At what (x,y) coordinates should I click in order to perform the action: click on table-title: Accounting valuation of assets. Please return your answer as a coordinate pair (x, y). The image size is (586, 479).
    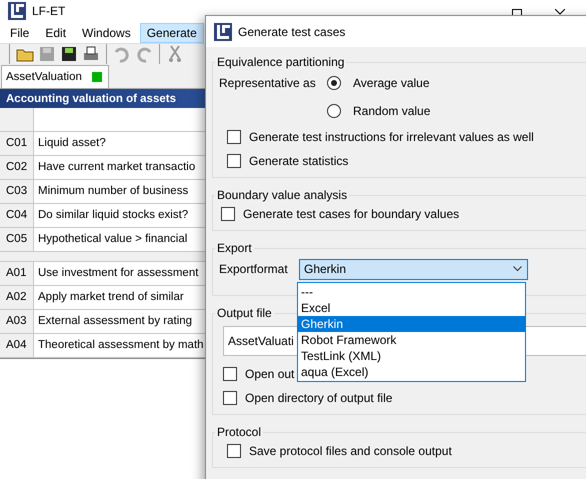
    Looking at the image, I should click on (102, 98).